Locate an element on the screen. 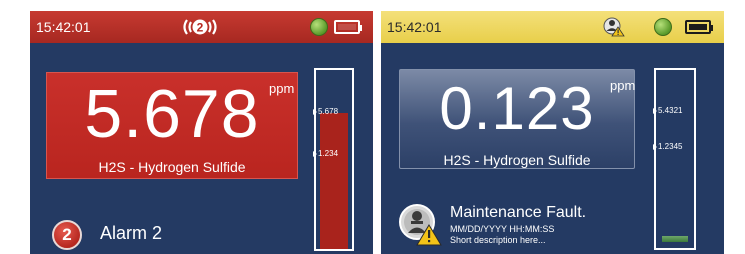 This screenshot has width=745, height=254. status-bar: 15:42:01 2 is located at coordinates (201, 27).